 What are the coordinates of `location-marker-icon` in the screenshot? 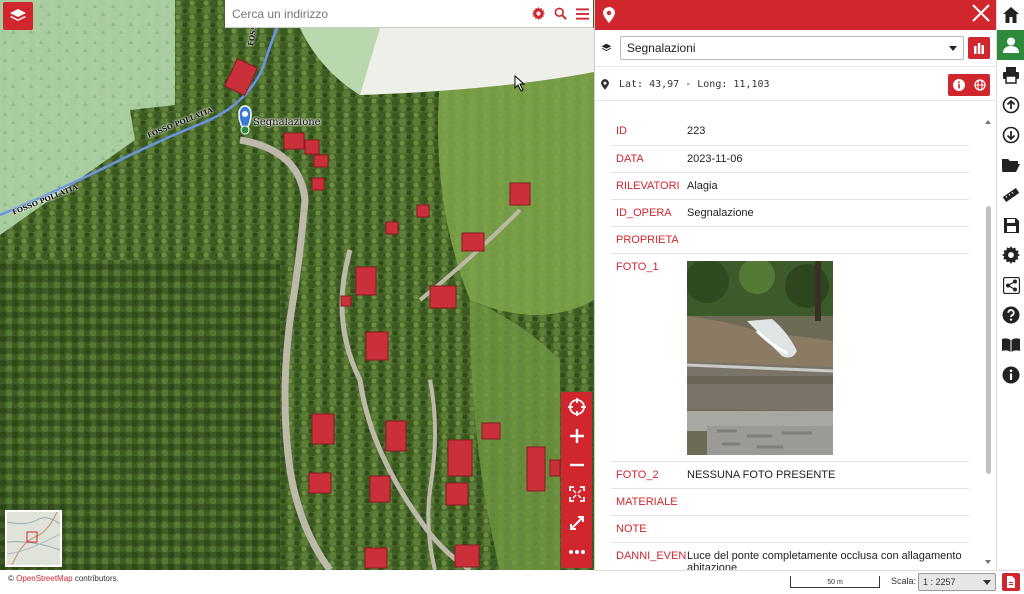 It's located at (245, 120).